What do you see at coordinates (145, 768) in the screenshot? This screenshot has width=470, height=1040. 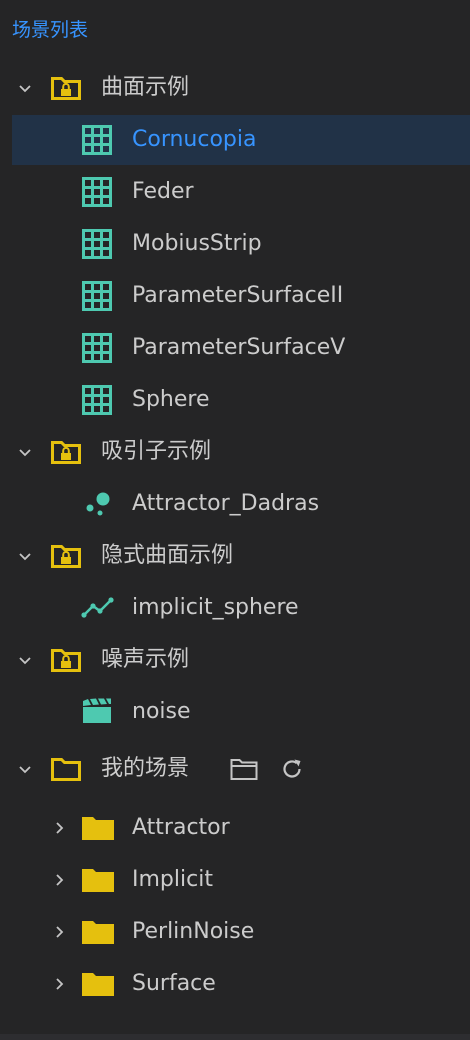 I see `group-label: 我的场景` at bounding box center [145, 768].